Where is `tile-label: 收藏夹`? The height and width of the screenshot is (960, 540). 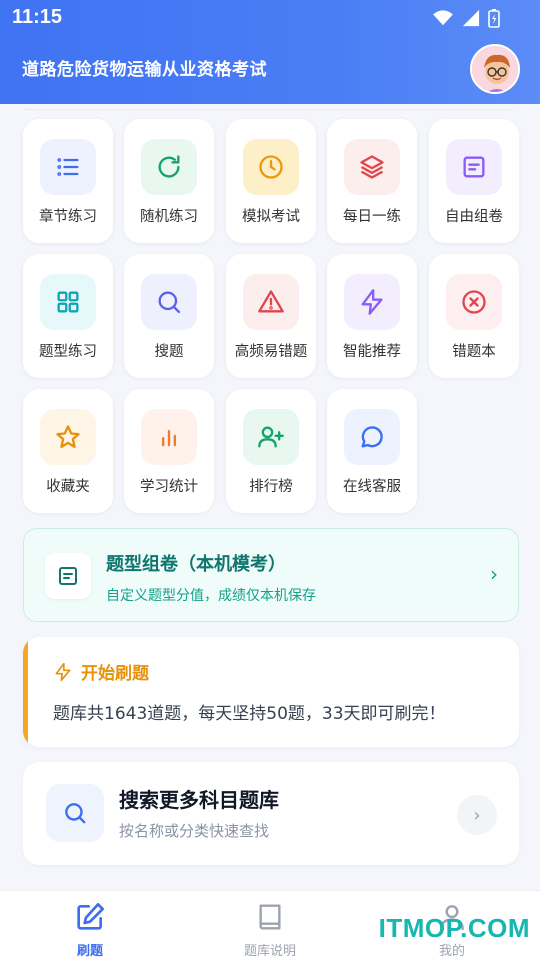 tile-label: 收藏夹 is located at coordinates (68, 487).